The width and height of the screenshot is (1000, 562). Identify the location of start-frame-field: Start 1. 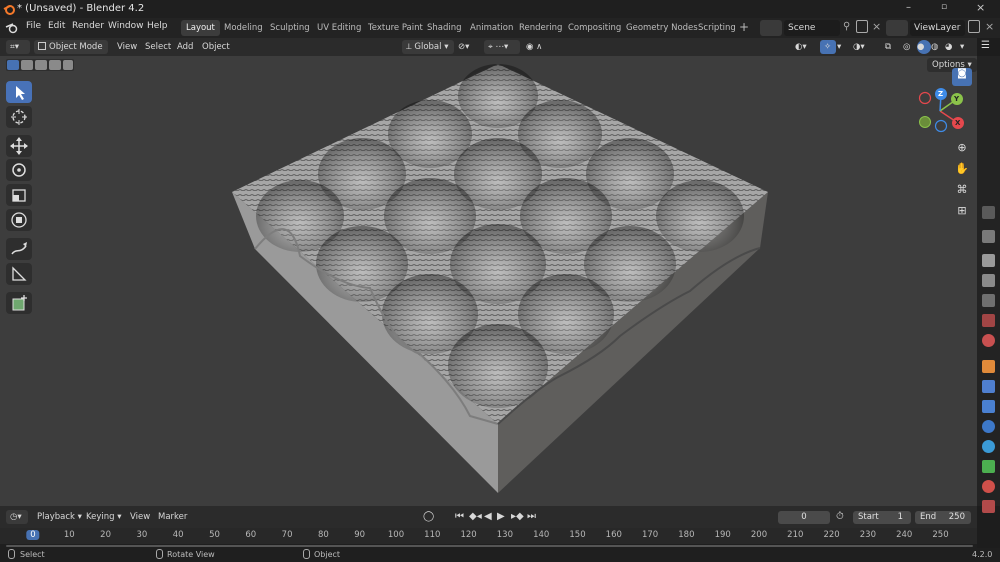
(882, 517).